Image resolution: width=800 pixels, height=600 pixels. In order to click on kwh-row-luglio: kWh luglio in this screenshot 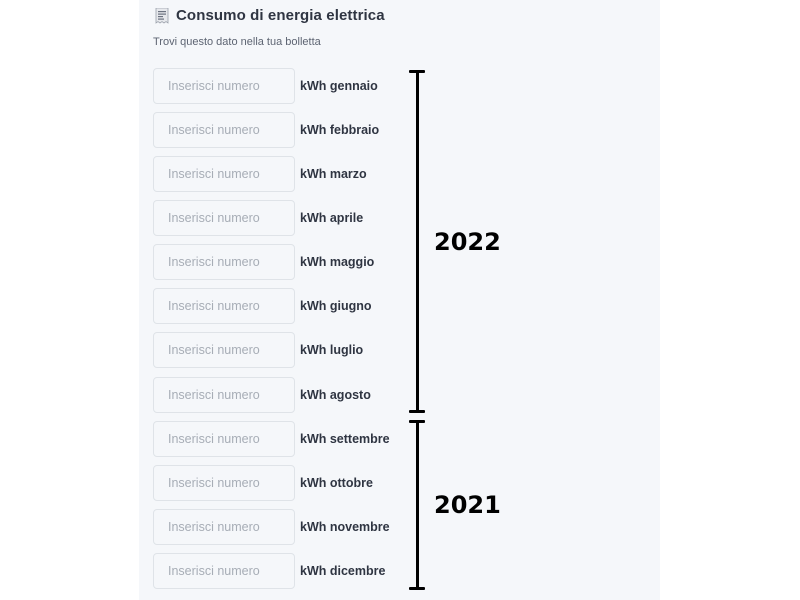, I will do `click(258, 350)`.